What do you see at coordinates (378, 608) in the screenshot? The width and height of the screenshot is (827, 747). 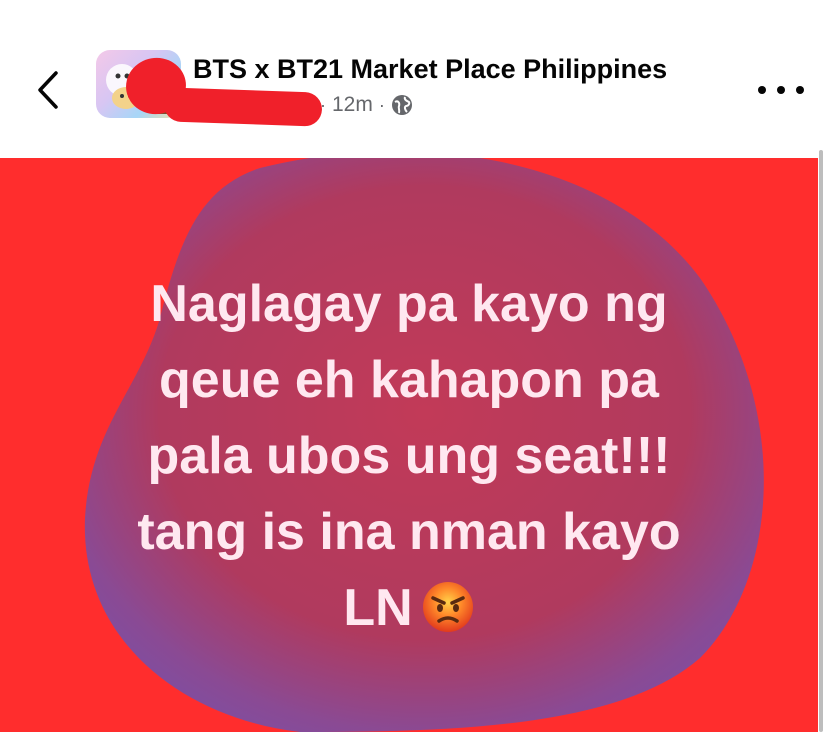 I see `post-text-line: LN` at bounding box center [378, 608].